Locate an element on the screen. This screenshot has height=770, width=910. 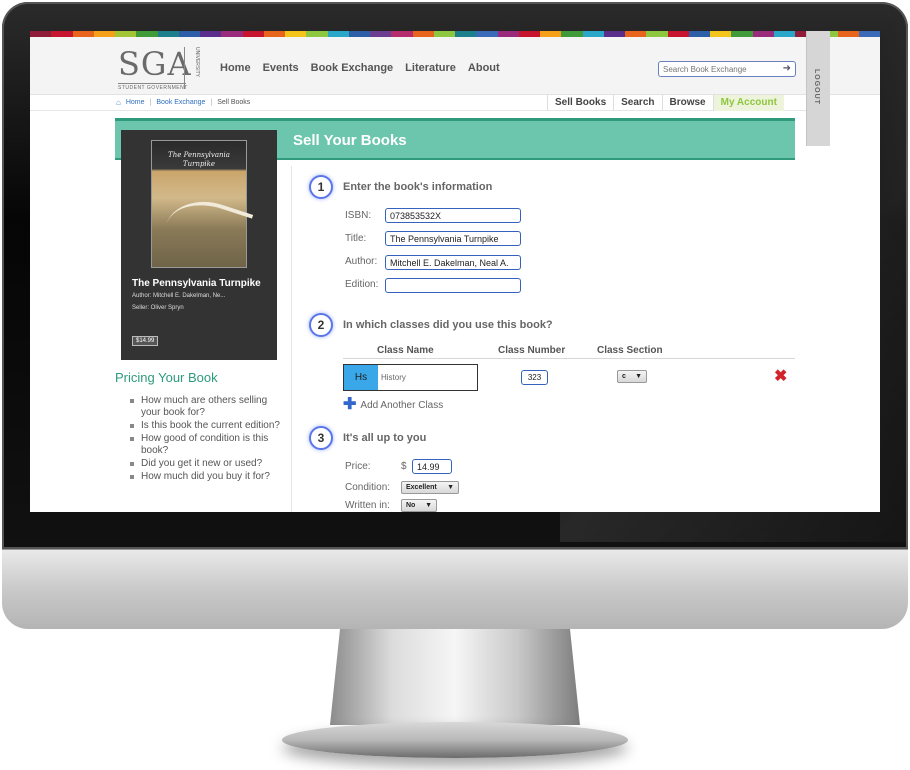
step-3-number: 3 is located at coordinates (321, 438).